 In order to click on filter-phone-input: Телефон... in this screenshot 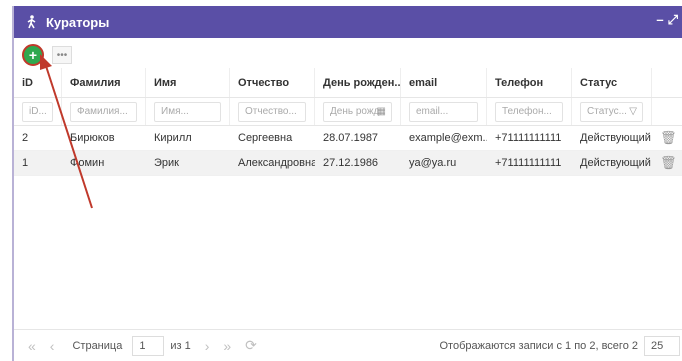, I will do `click(529, 111)`.